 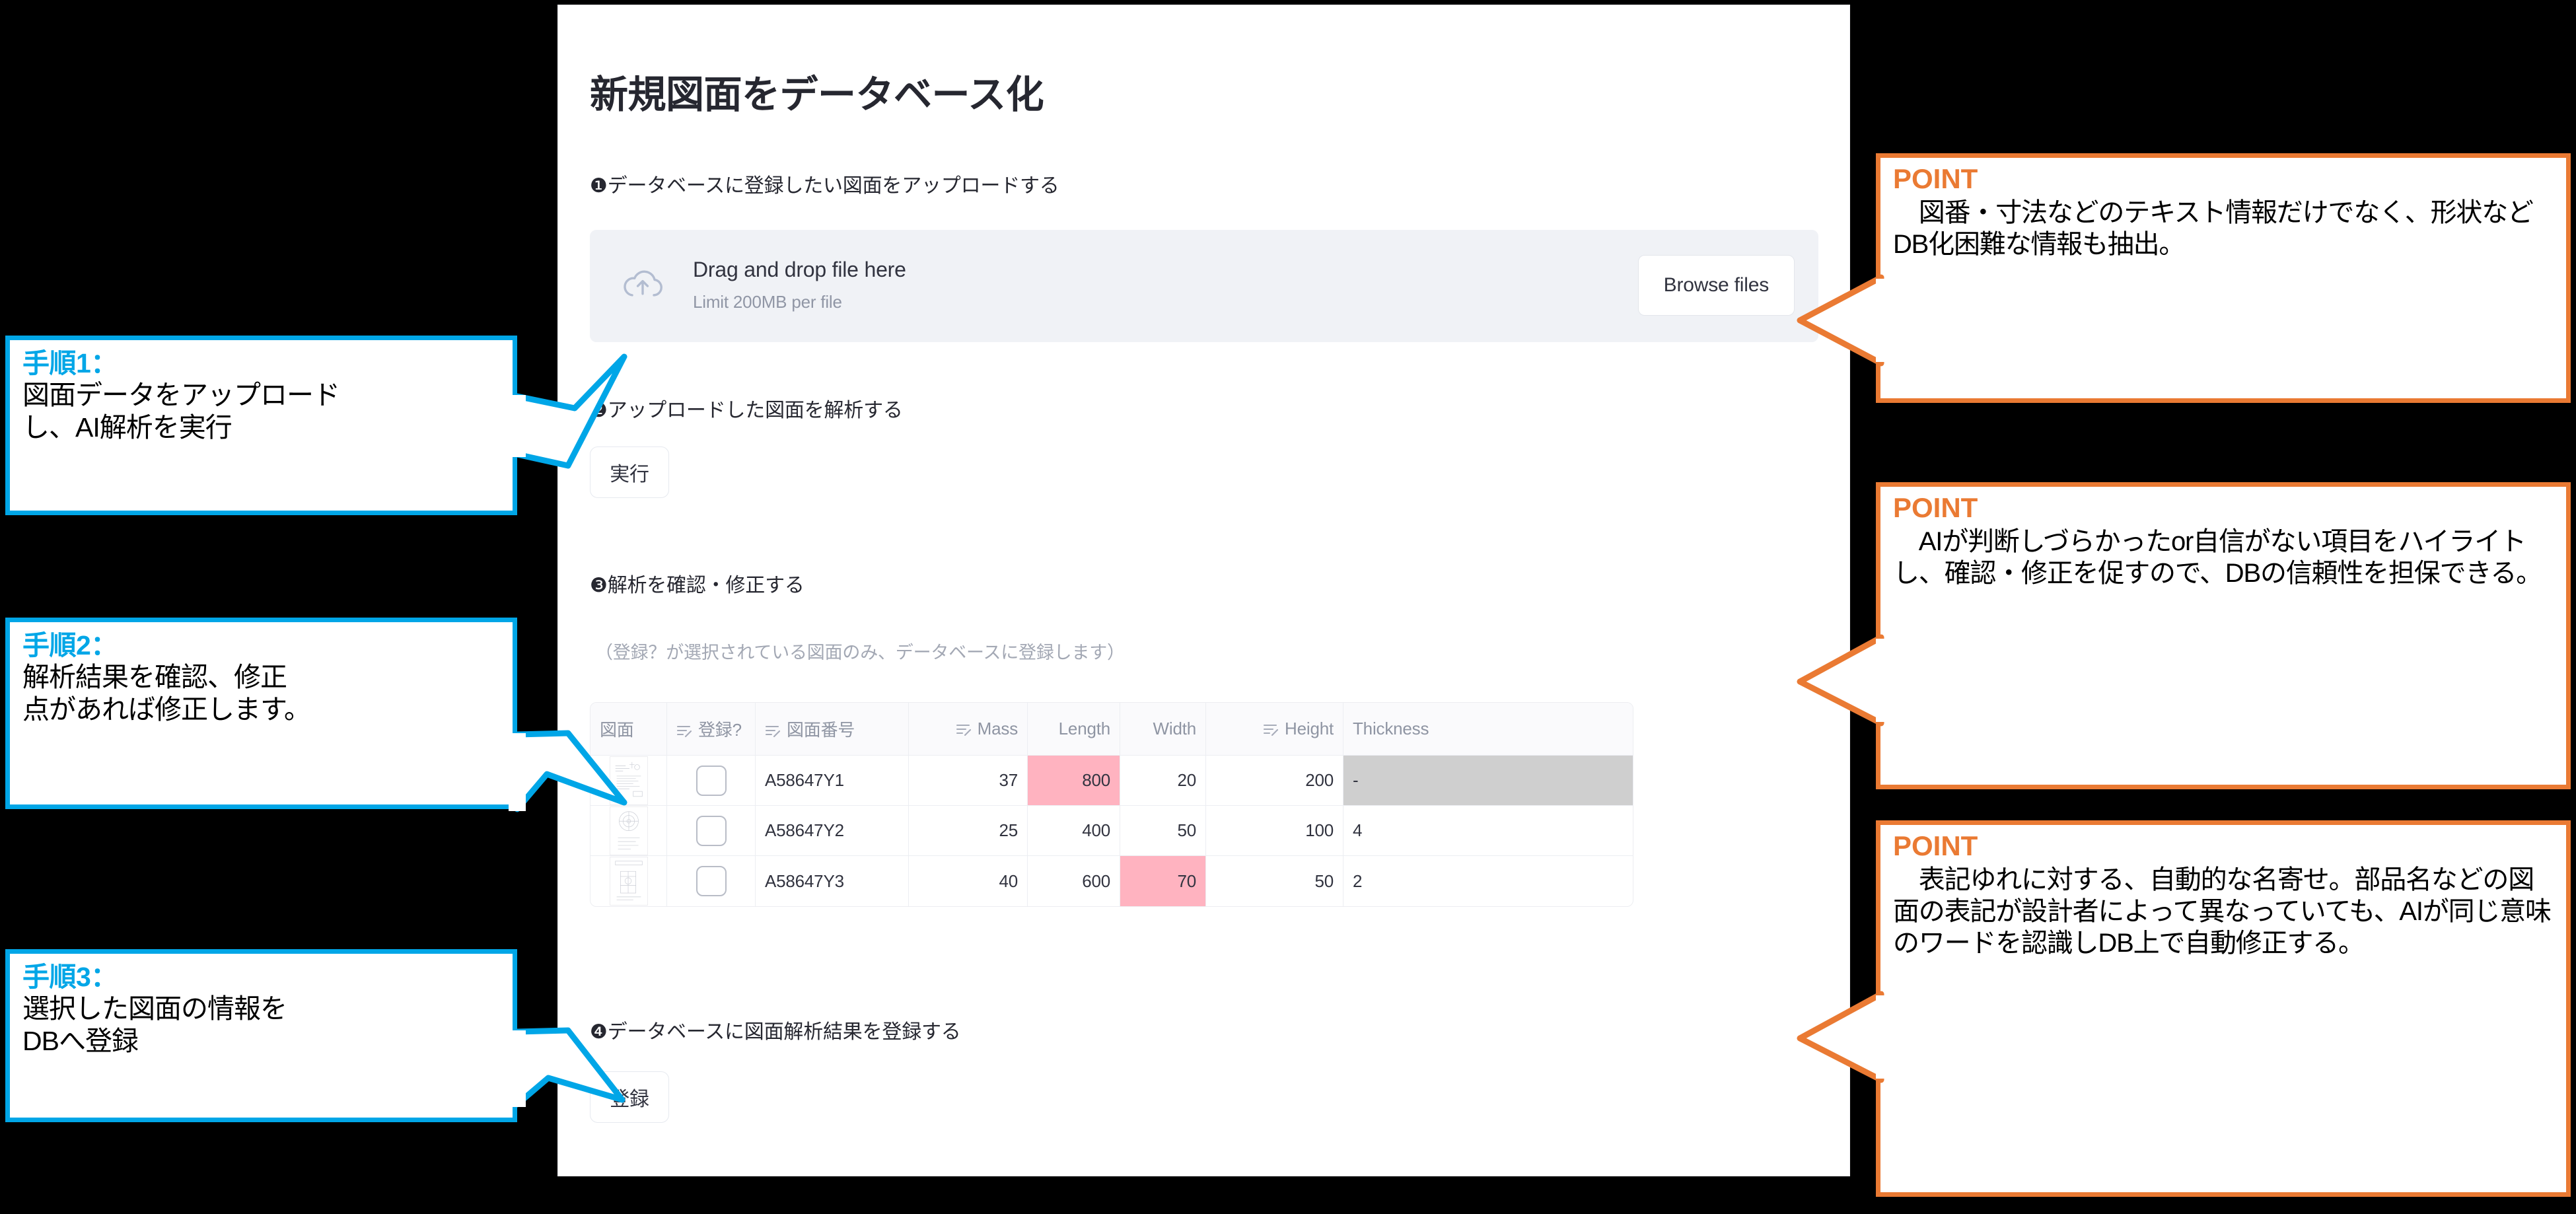 I want to click on step-3-label: ❸解析を確認・修正する, so click(x=698, y=585).